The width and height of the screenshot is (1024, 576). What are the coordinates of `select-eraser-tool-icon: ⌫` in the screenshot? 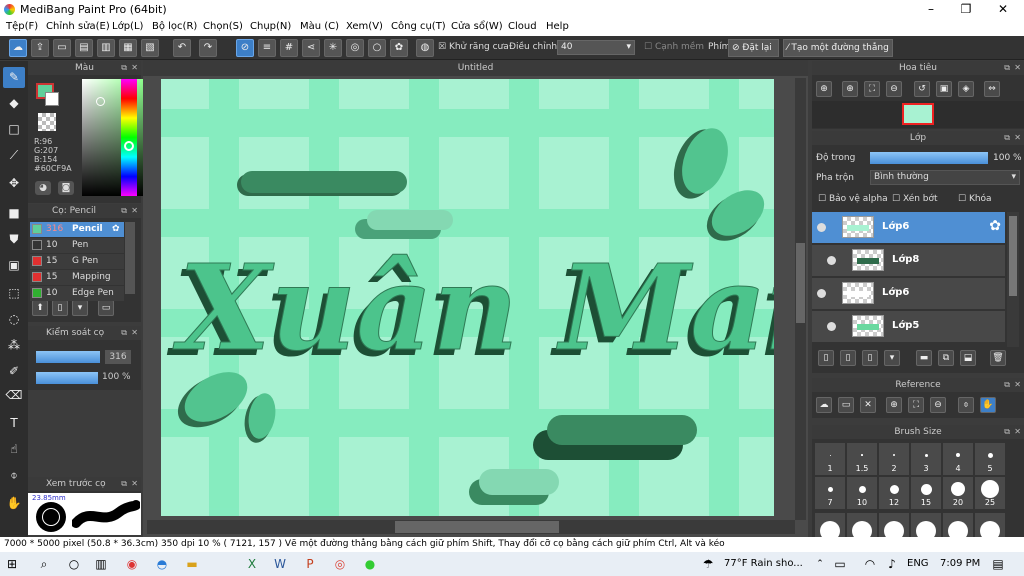 It's located at (14, 395).